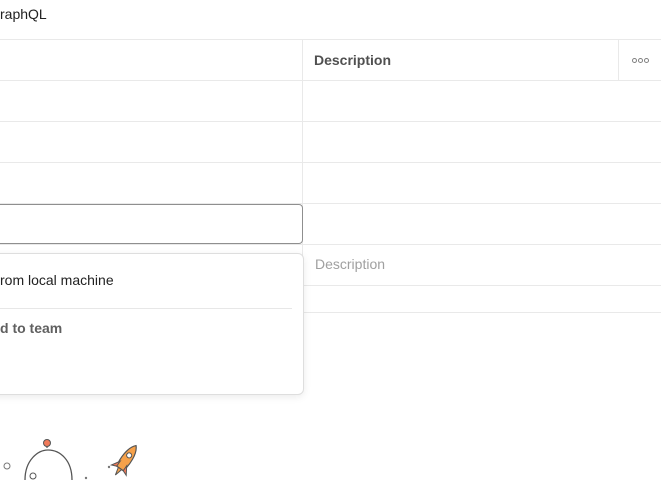 Image resolution: width=661 pixels, height=480 pixels. What do you see at coordinates (640, 60) in the screenshot?
I see `more-horizontal-icon` at bounding box center [640, 60].